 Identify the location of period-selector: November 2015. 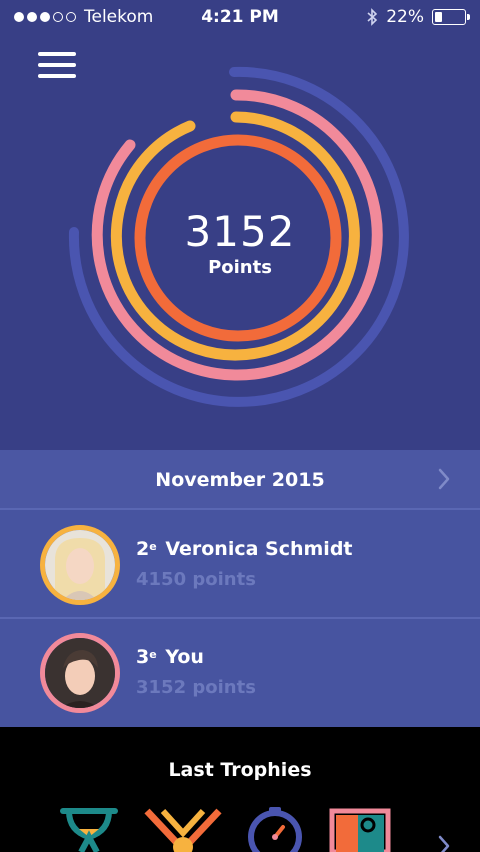
(240, 480).